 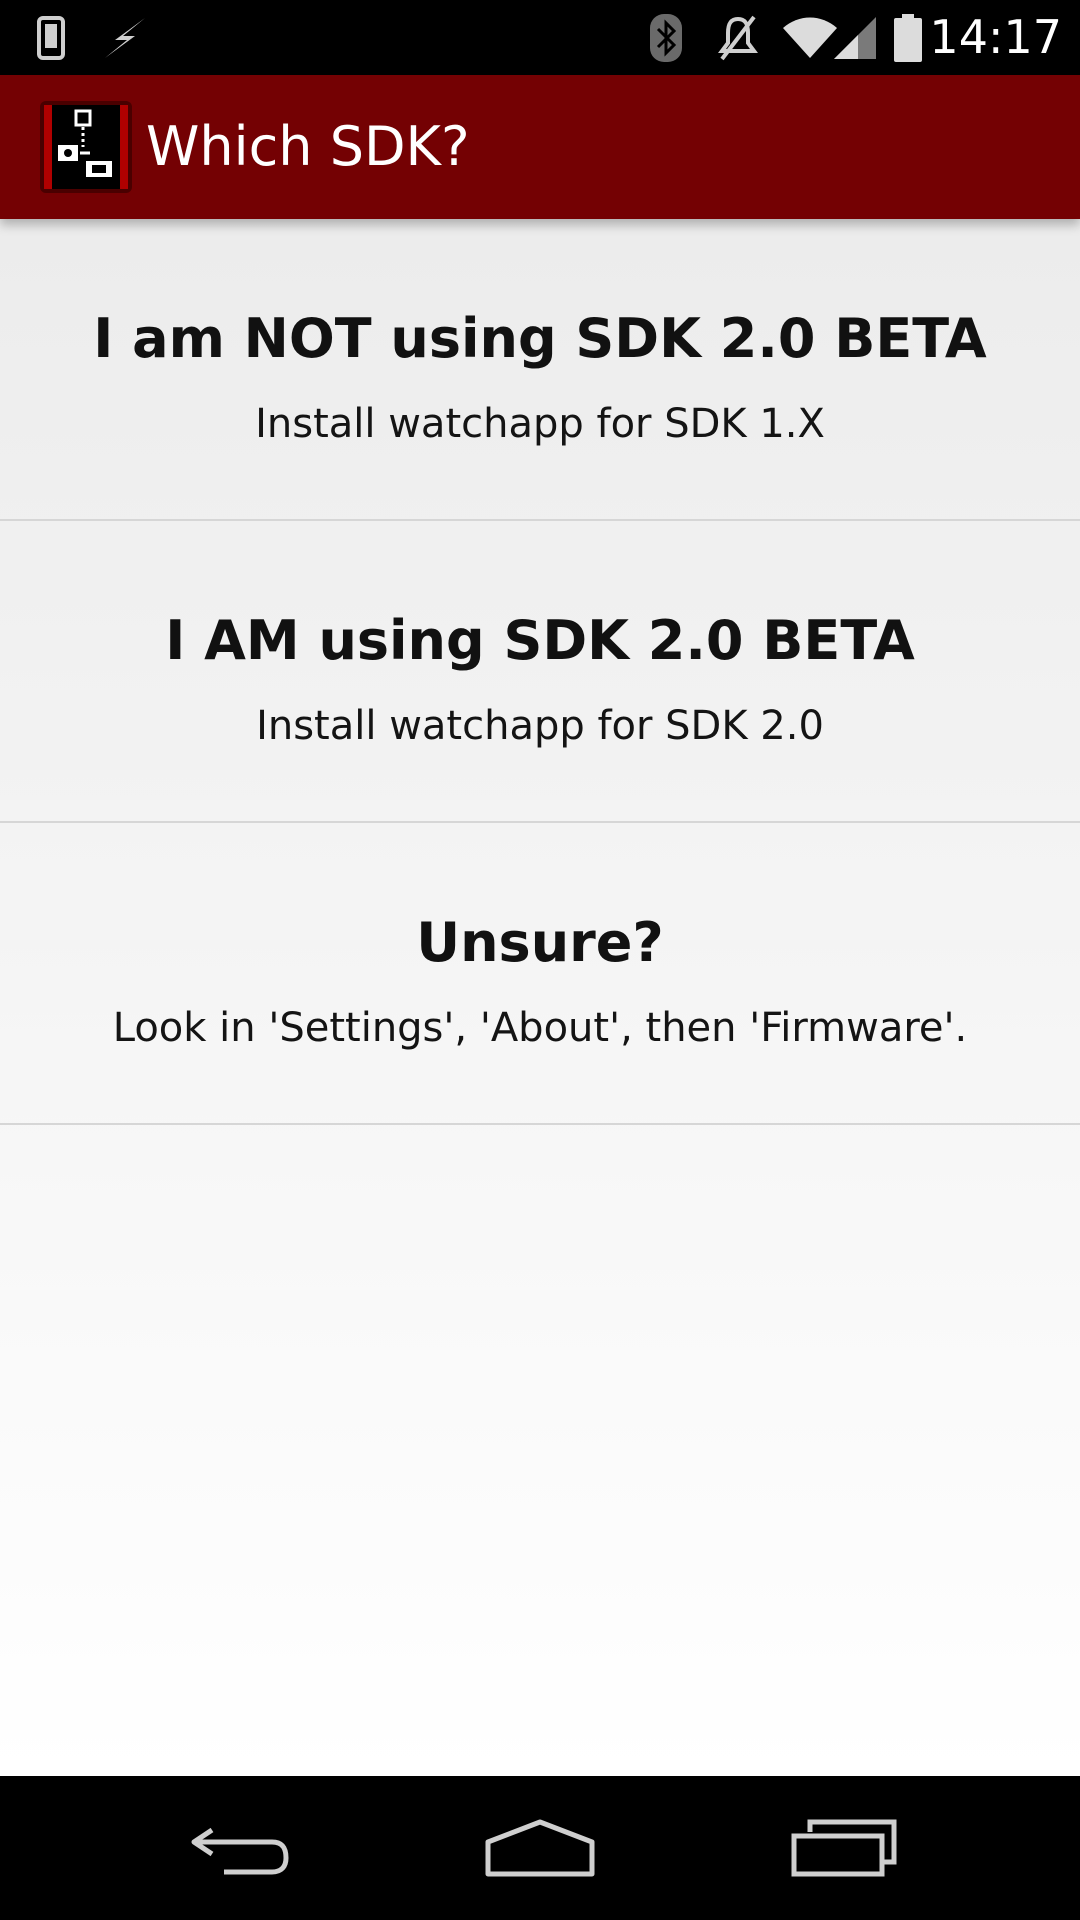 What do you see at coordinates (125, 37) in the screenshot?
I see `lightning-icon` at bounding box center [125, 37].